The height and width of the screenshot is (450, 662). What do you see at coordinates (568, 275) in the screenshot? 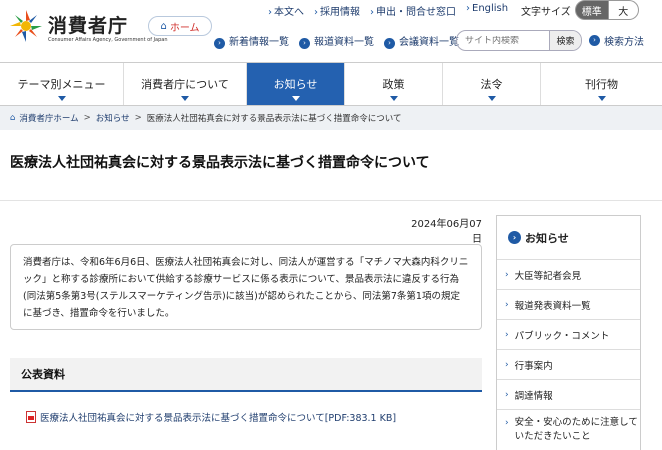
I see `sidebar-item-press-conference: › 大臣等記者会見` at bounding box center [568, 275].